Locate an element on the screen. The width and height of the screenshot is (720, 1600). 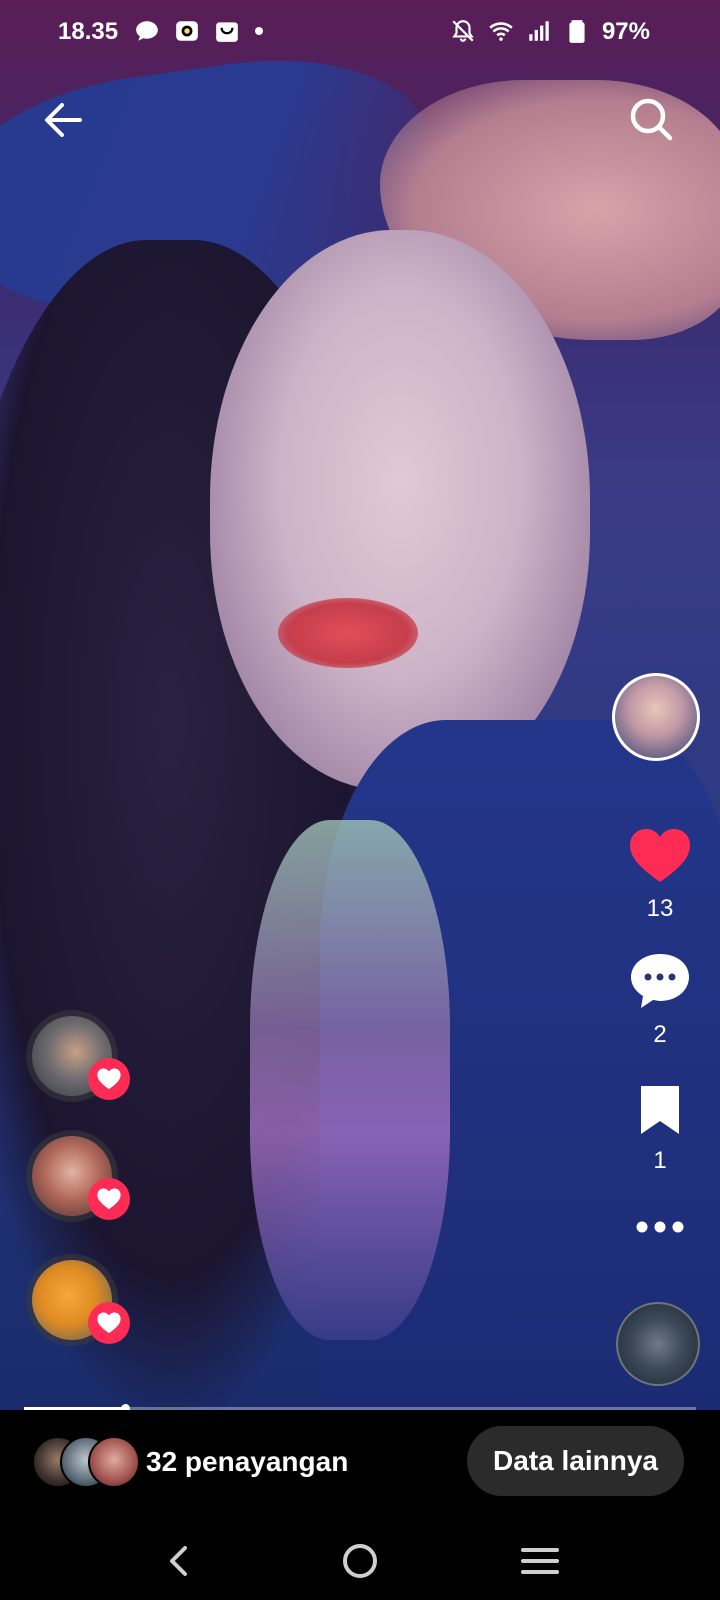
nav-recents-button is located at coordinates (540, 1561).